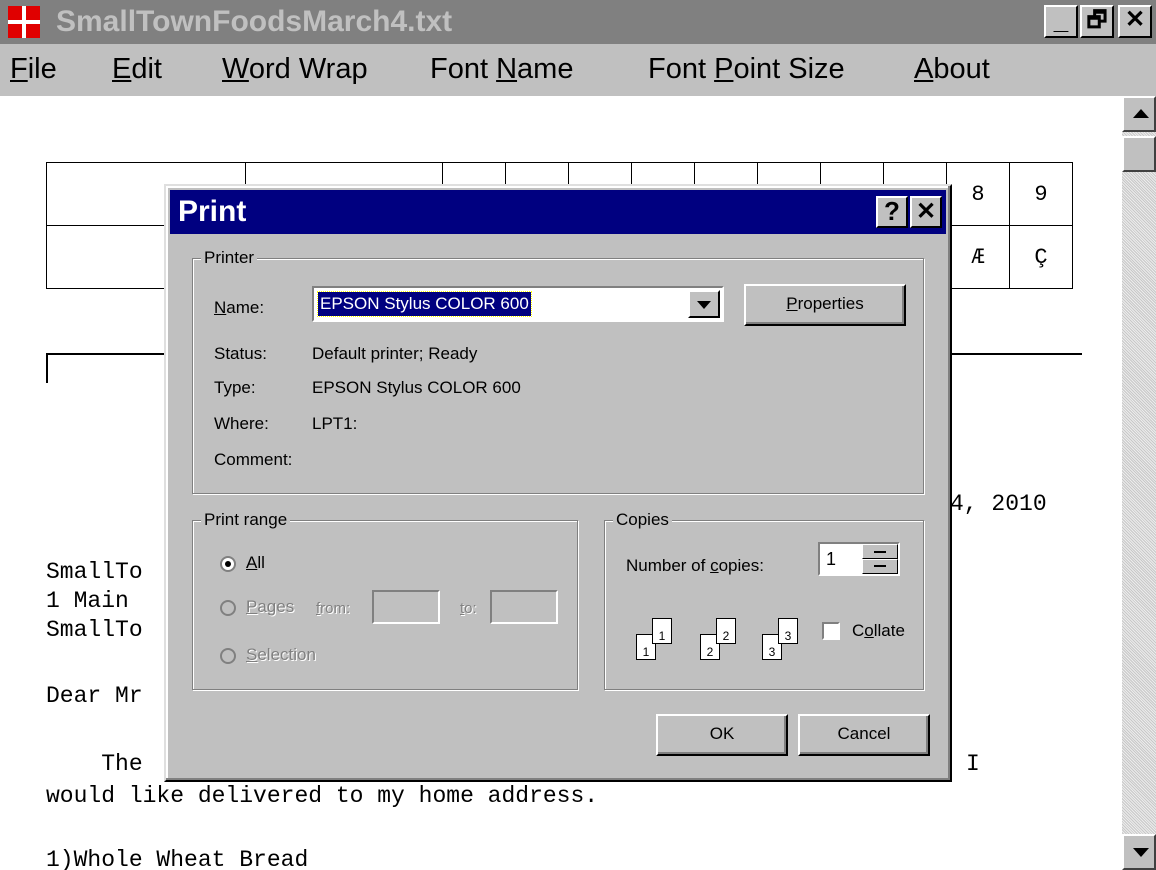 The width and height of the screenshot is (1156, 870). What do you see at coordinates (270, 607) in the screenshot?
I see `range-pages-label: Pages` at bounding box center [270, 607].